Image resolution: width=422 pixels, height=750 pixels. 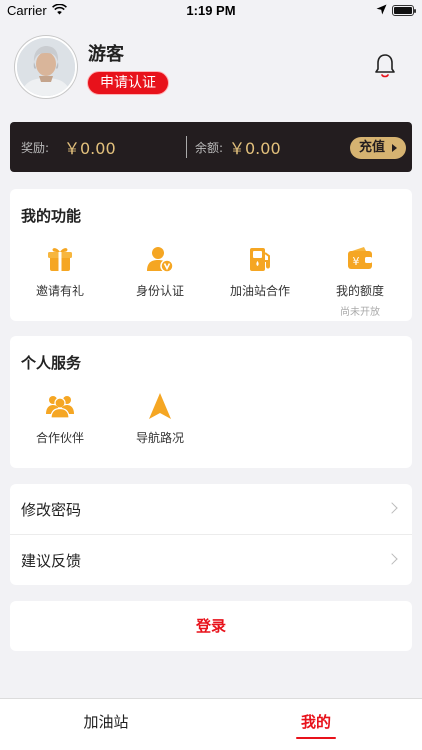 What do you see at coordinates (160, 260) in the screenshot?
I see `user-verify-icon` at bounding box center [160, 260].